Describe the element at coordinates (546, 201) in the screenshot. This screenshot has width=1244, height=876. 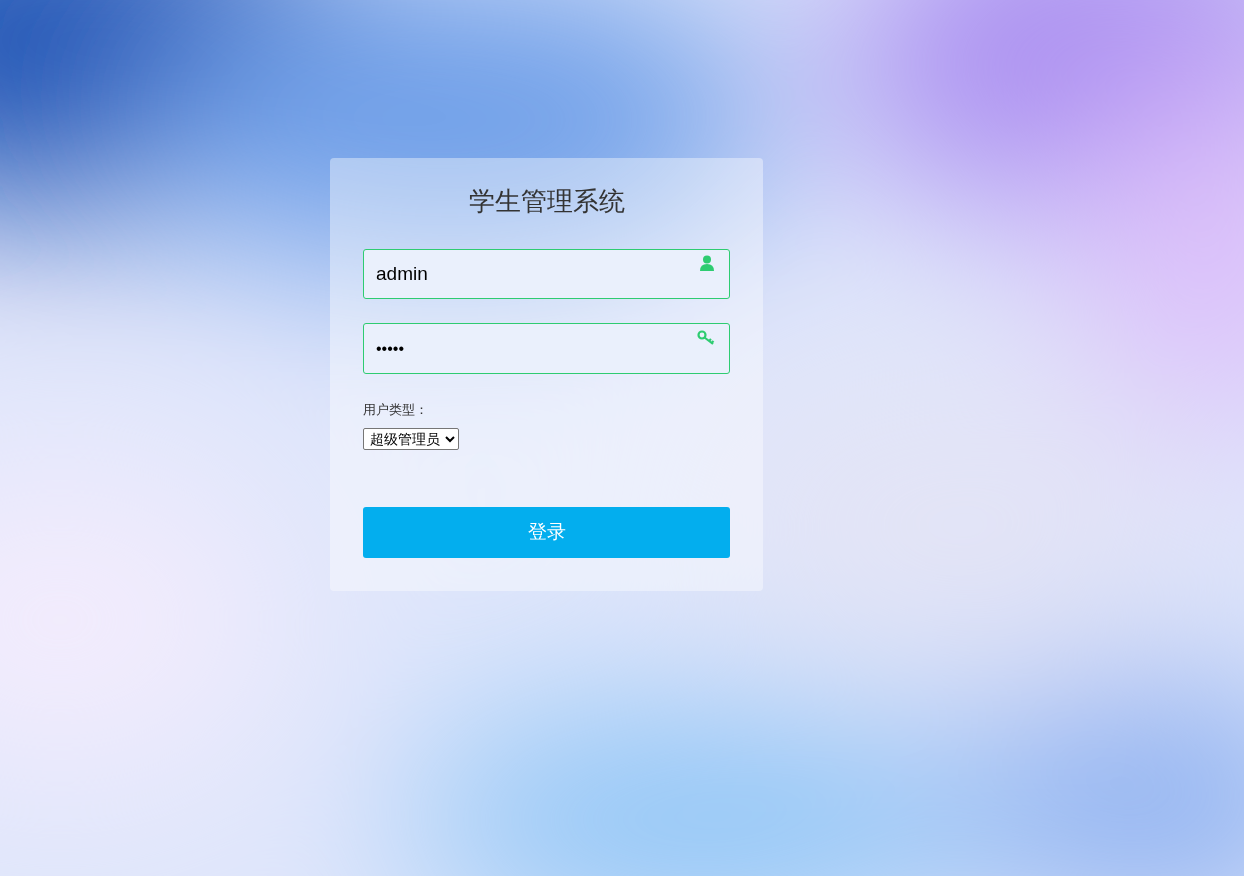
I see `login-title: 学生管理系统` at that location.